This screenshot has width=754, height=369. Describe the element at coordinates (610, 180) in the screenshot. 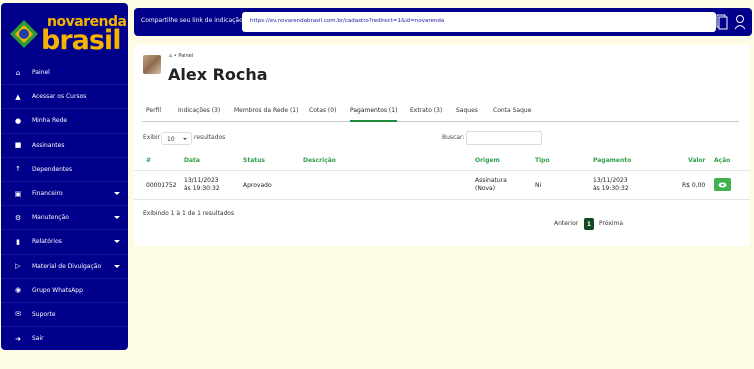

I see `cell-payment-line: 13/11/2023` at that location.